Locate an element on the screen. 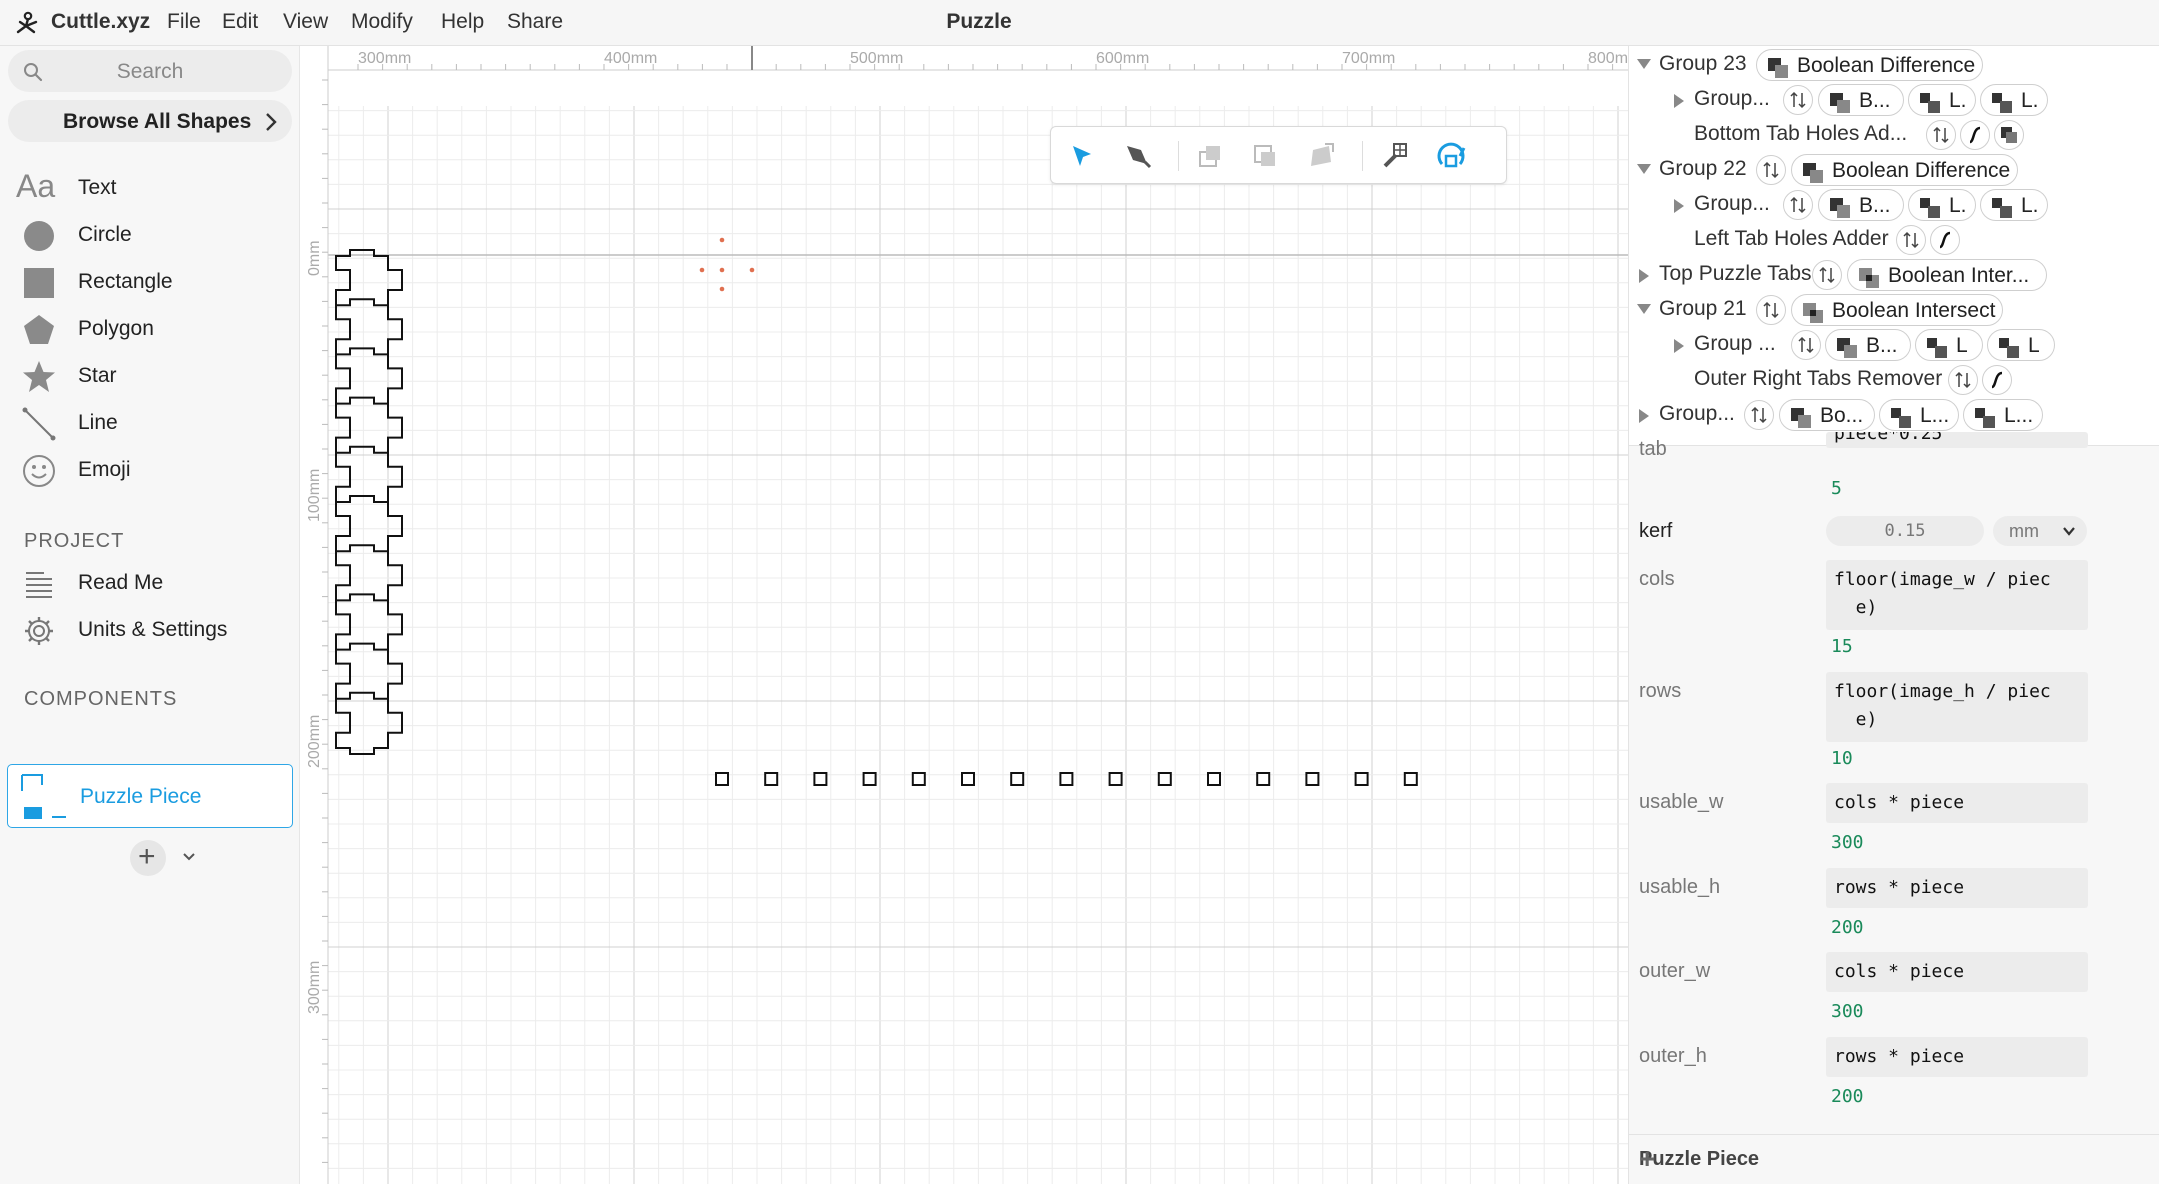 This screenshot has width=2159, height=1184. param-label-tab: tab is located at coordinates (1653, 449).